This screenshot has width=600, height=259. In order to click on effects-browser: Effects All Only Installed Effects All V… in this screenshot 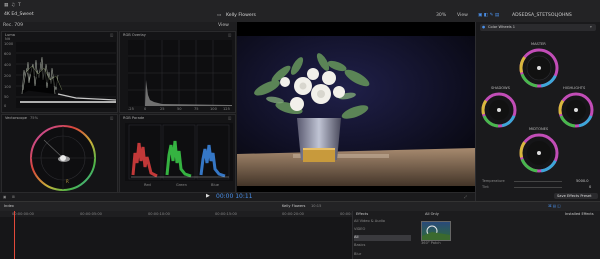, I will do `click(476, 235)`.